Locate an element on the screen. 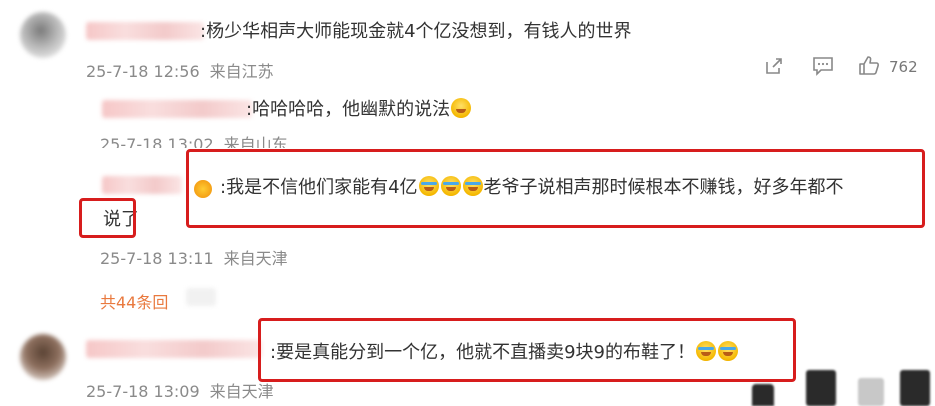 The height and width of the screenshot is (406, 935). share-icon is located at coordinates (774, 66).